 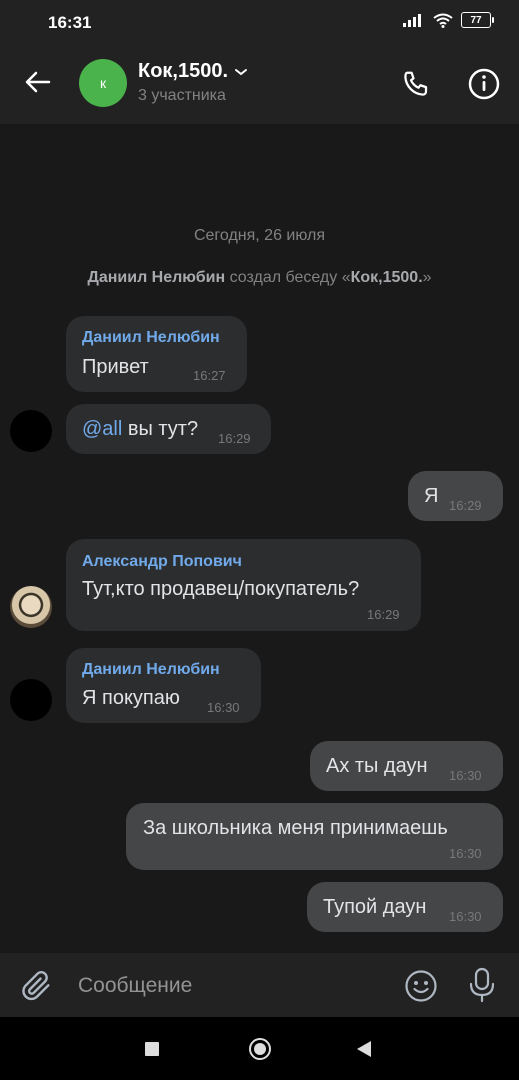 I want to click on message-text: Я, so click(x=431, y=496).